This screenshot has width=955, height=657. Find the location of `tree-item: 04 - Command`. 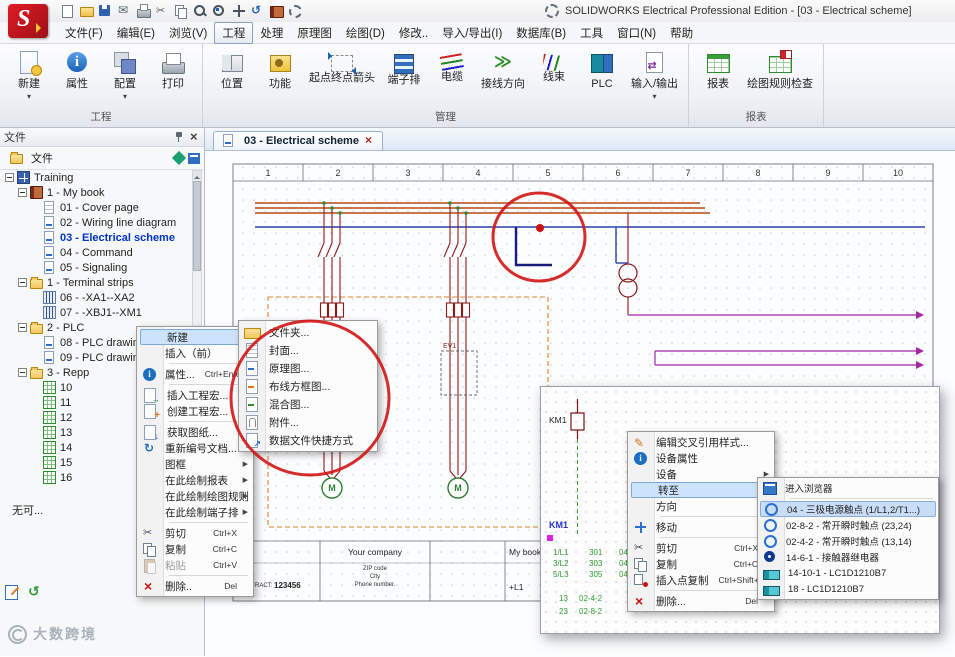

tree-item: 04 - Command is located at coordinates (96, 252).